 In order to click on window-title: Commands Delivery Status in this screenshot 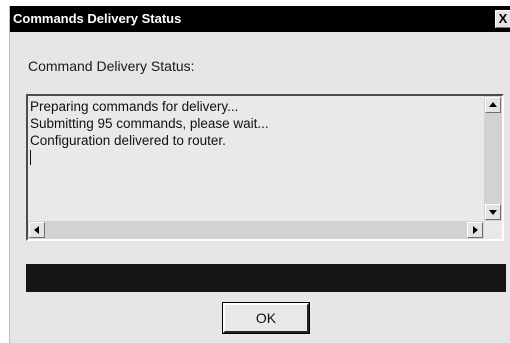, I will do `click(97, 18)`.